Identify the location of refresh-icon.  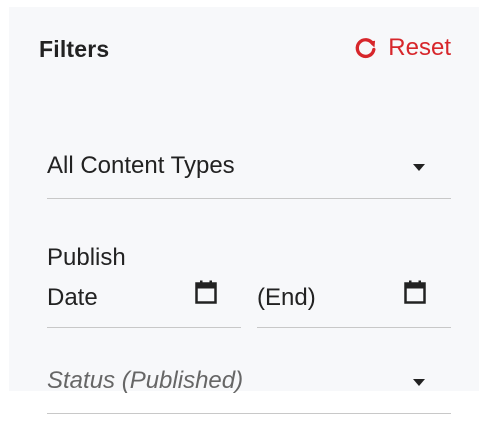
(365, 48).